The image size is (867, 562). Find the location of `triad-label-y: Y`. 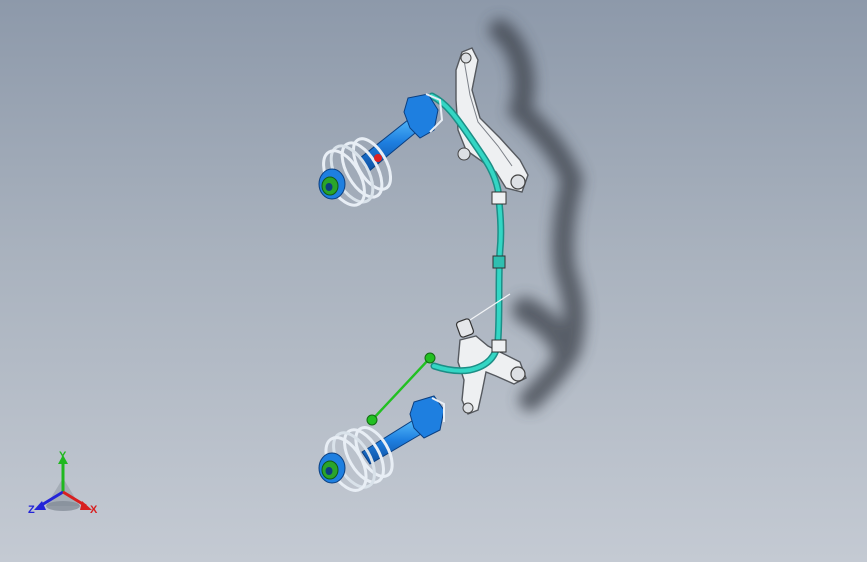

triad-label-y: Y is located at coordinates (63, 456).